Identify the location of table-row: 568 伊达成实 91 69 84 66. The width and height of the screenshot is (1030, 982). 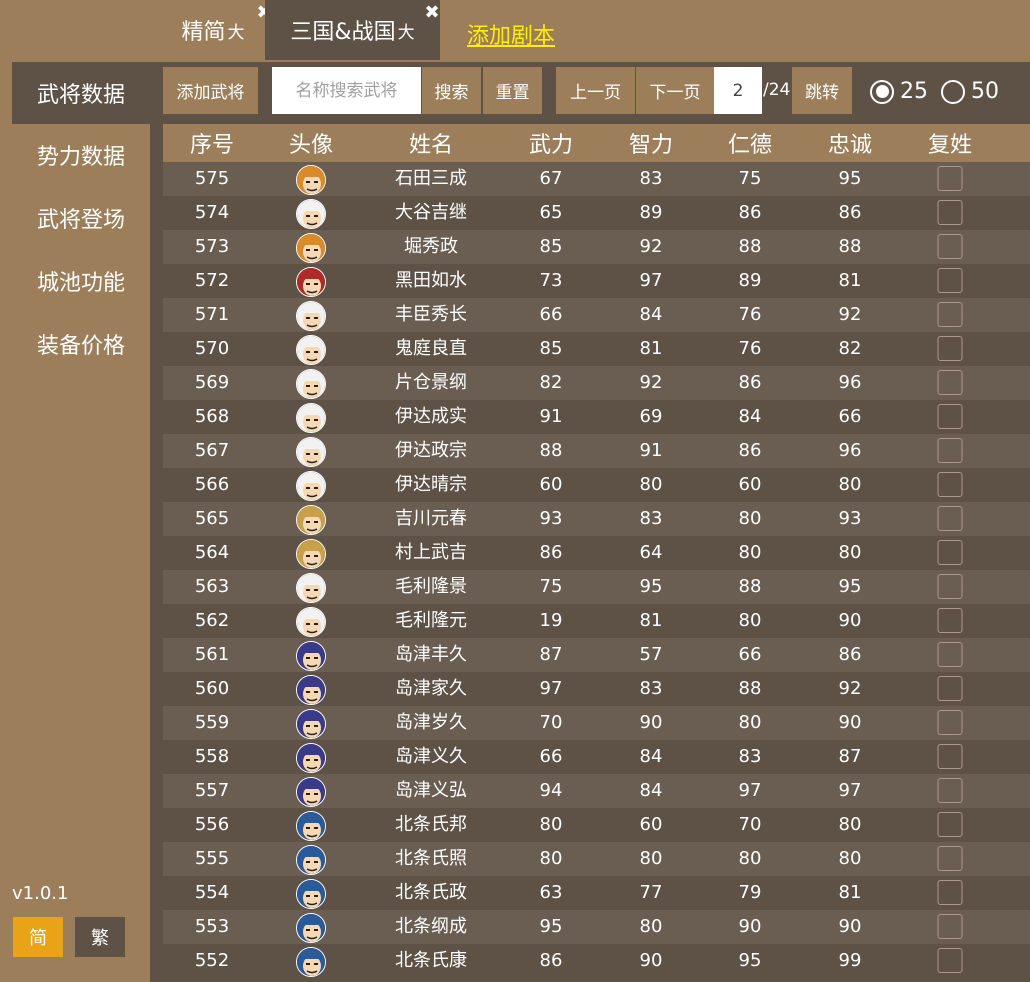
(596, 417).